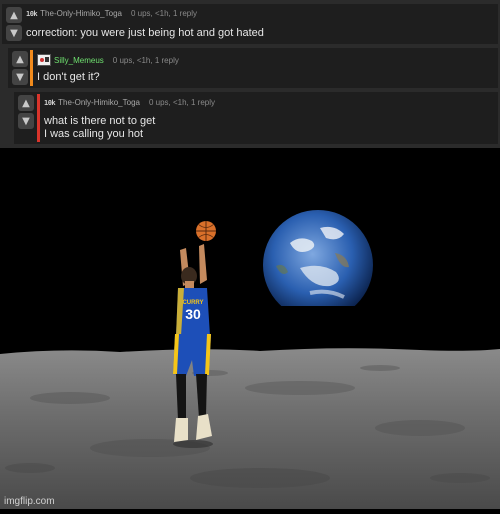 The image size is (500, 514). I want to click on comment-text-line: I was calling you hot, so click(94, 134).